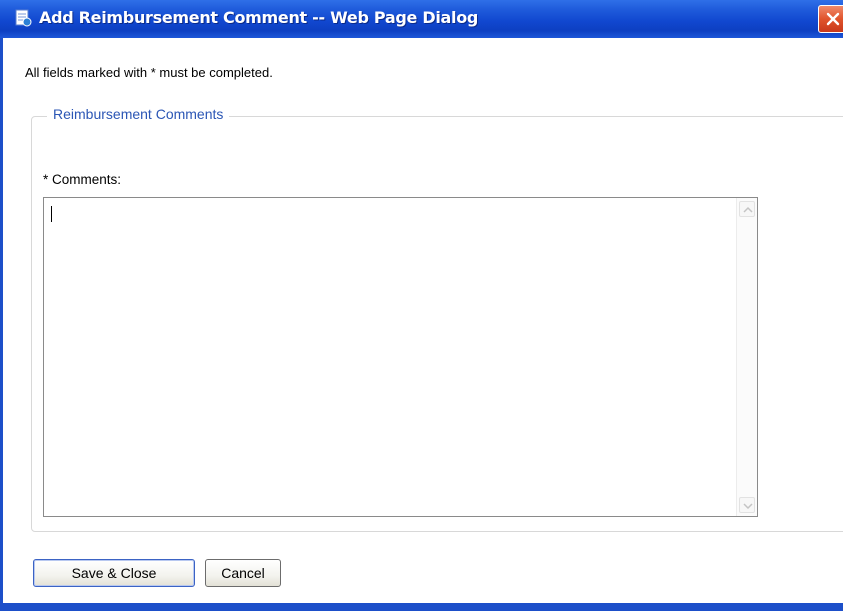  I want to click on comments-label: * Comments:, so click(82, 179).